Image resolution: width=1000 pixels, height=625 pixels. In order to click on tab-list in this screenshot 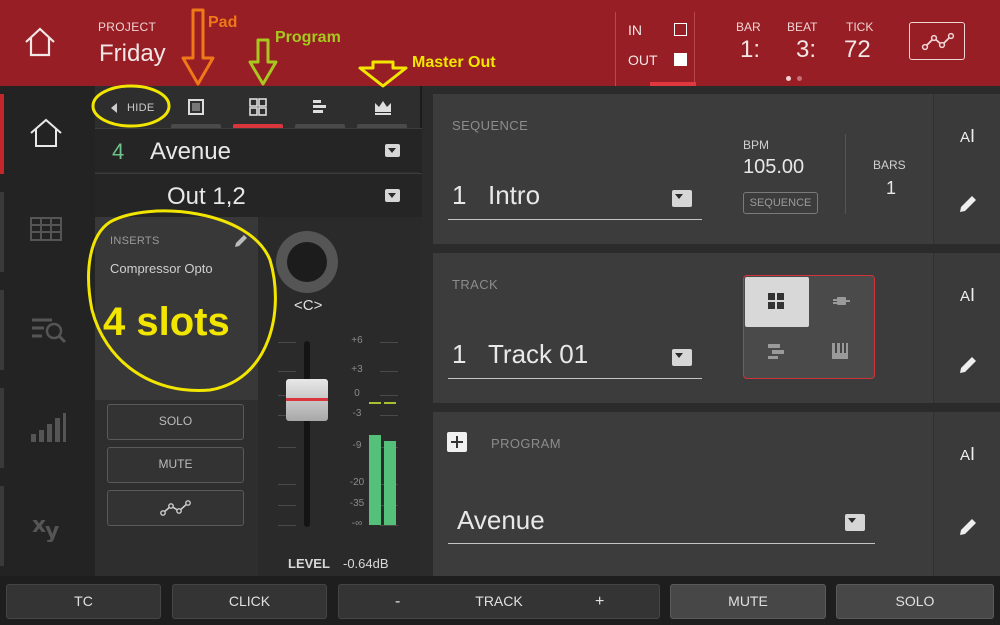, I will do `click(320, 111)`.